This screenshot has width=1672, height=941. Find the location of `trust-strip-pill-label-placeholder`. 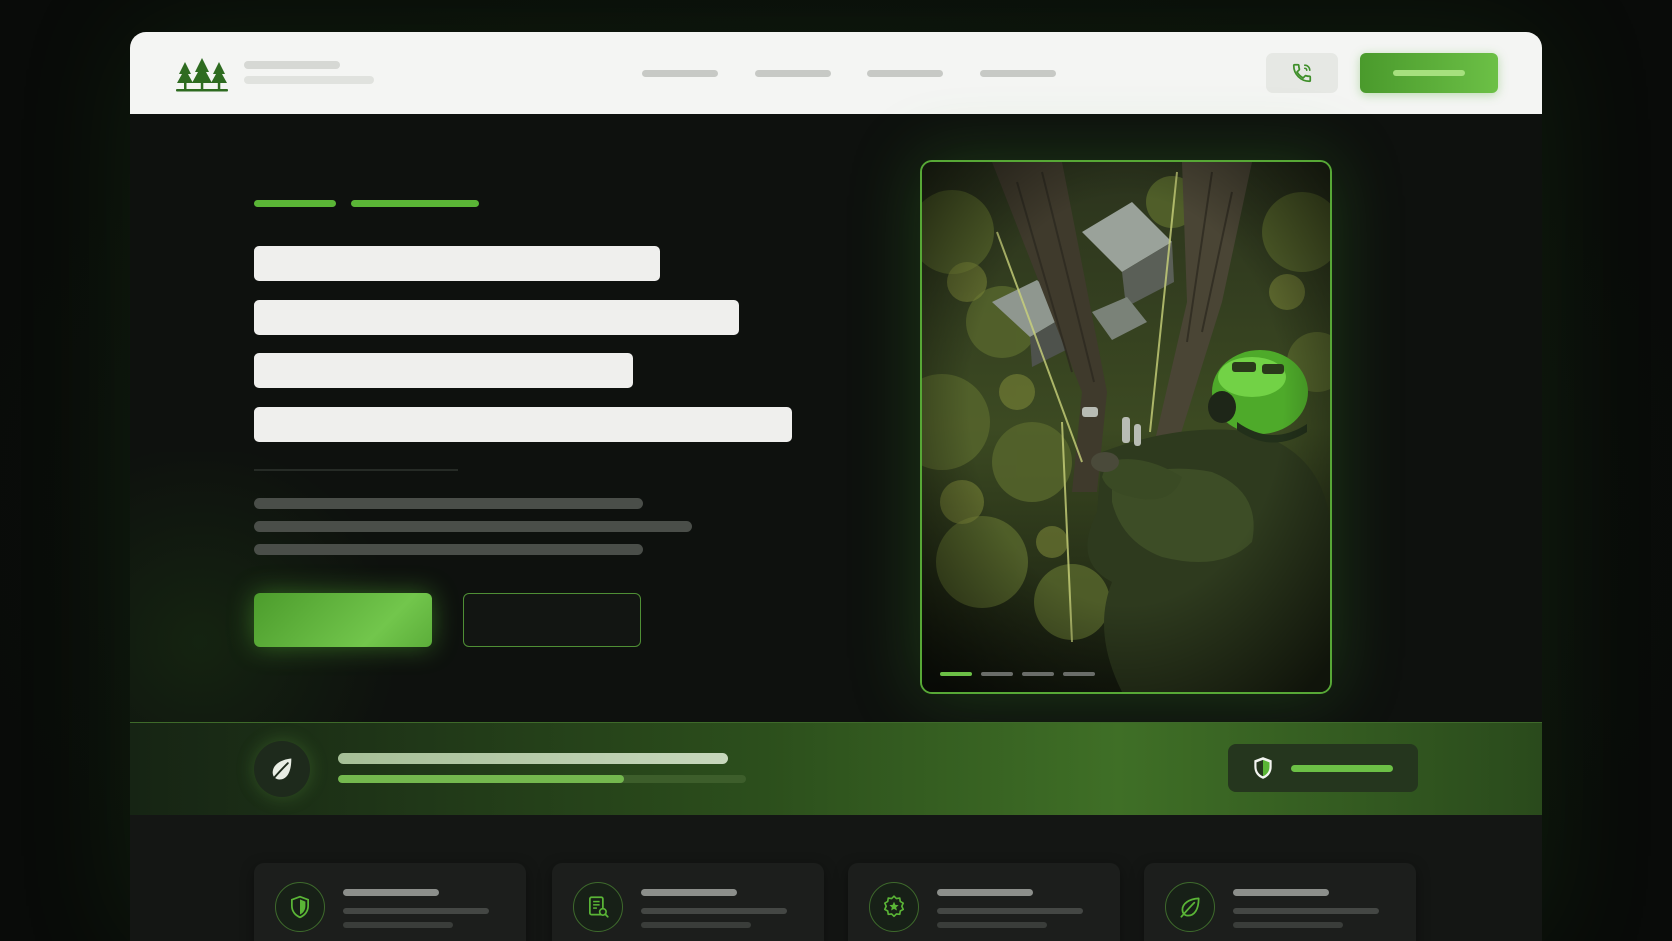

trust-strip-pill-label-placeholder is located at coordinates (1342, 768).